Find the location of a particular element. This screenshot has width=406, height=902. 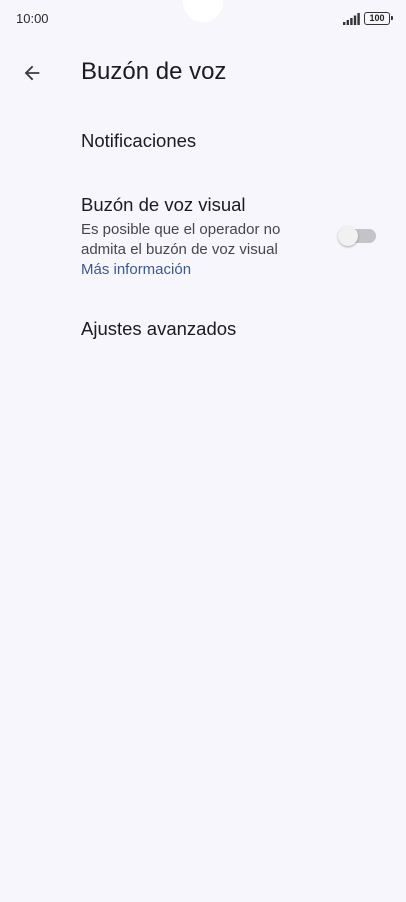

back-button is located at coordinates (32, 73).